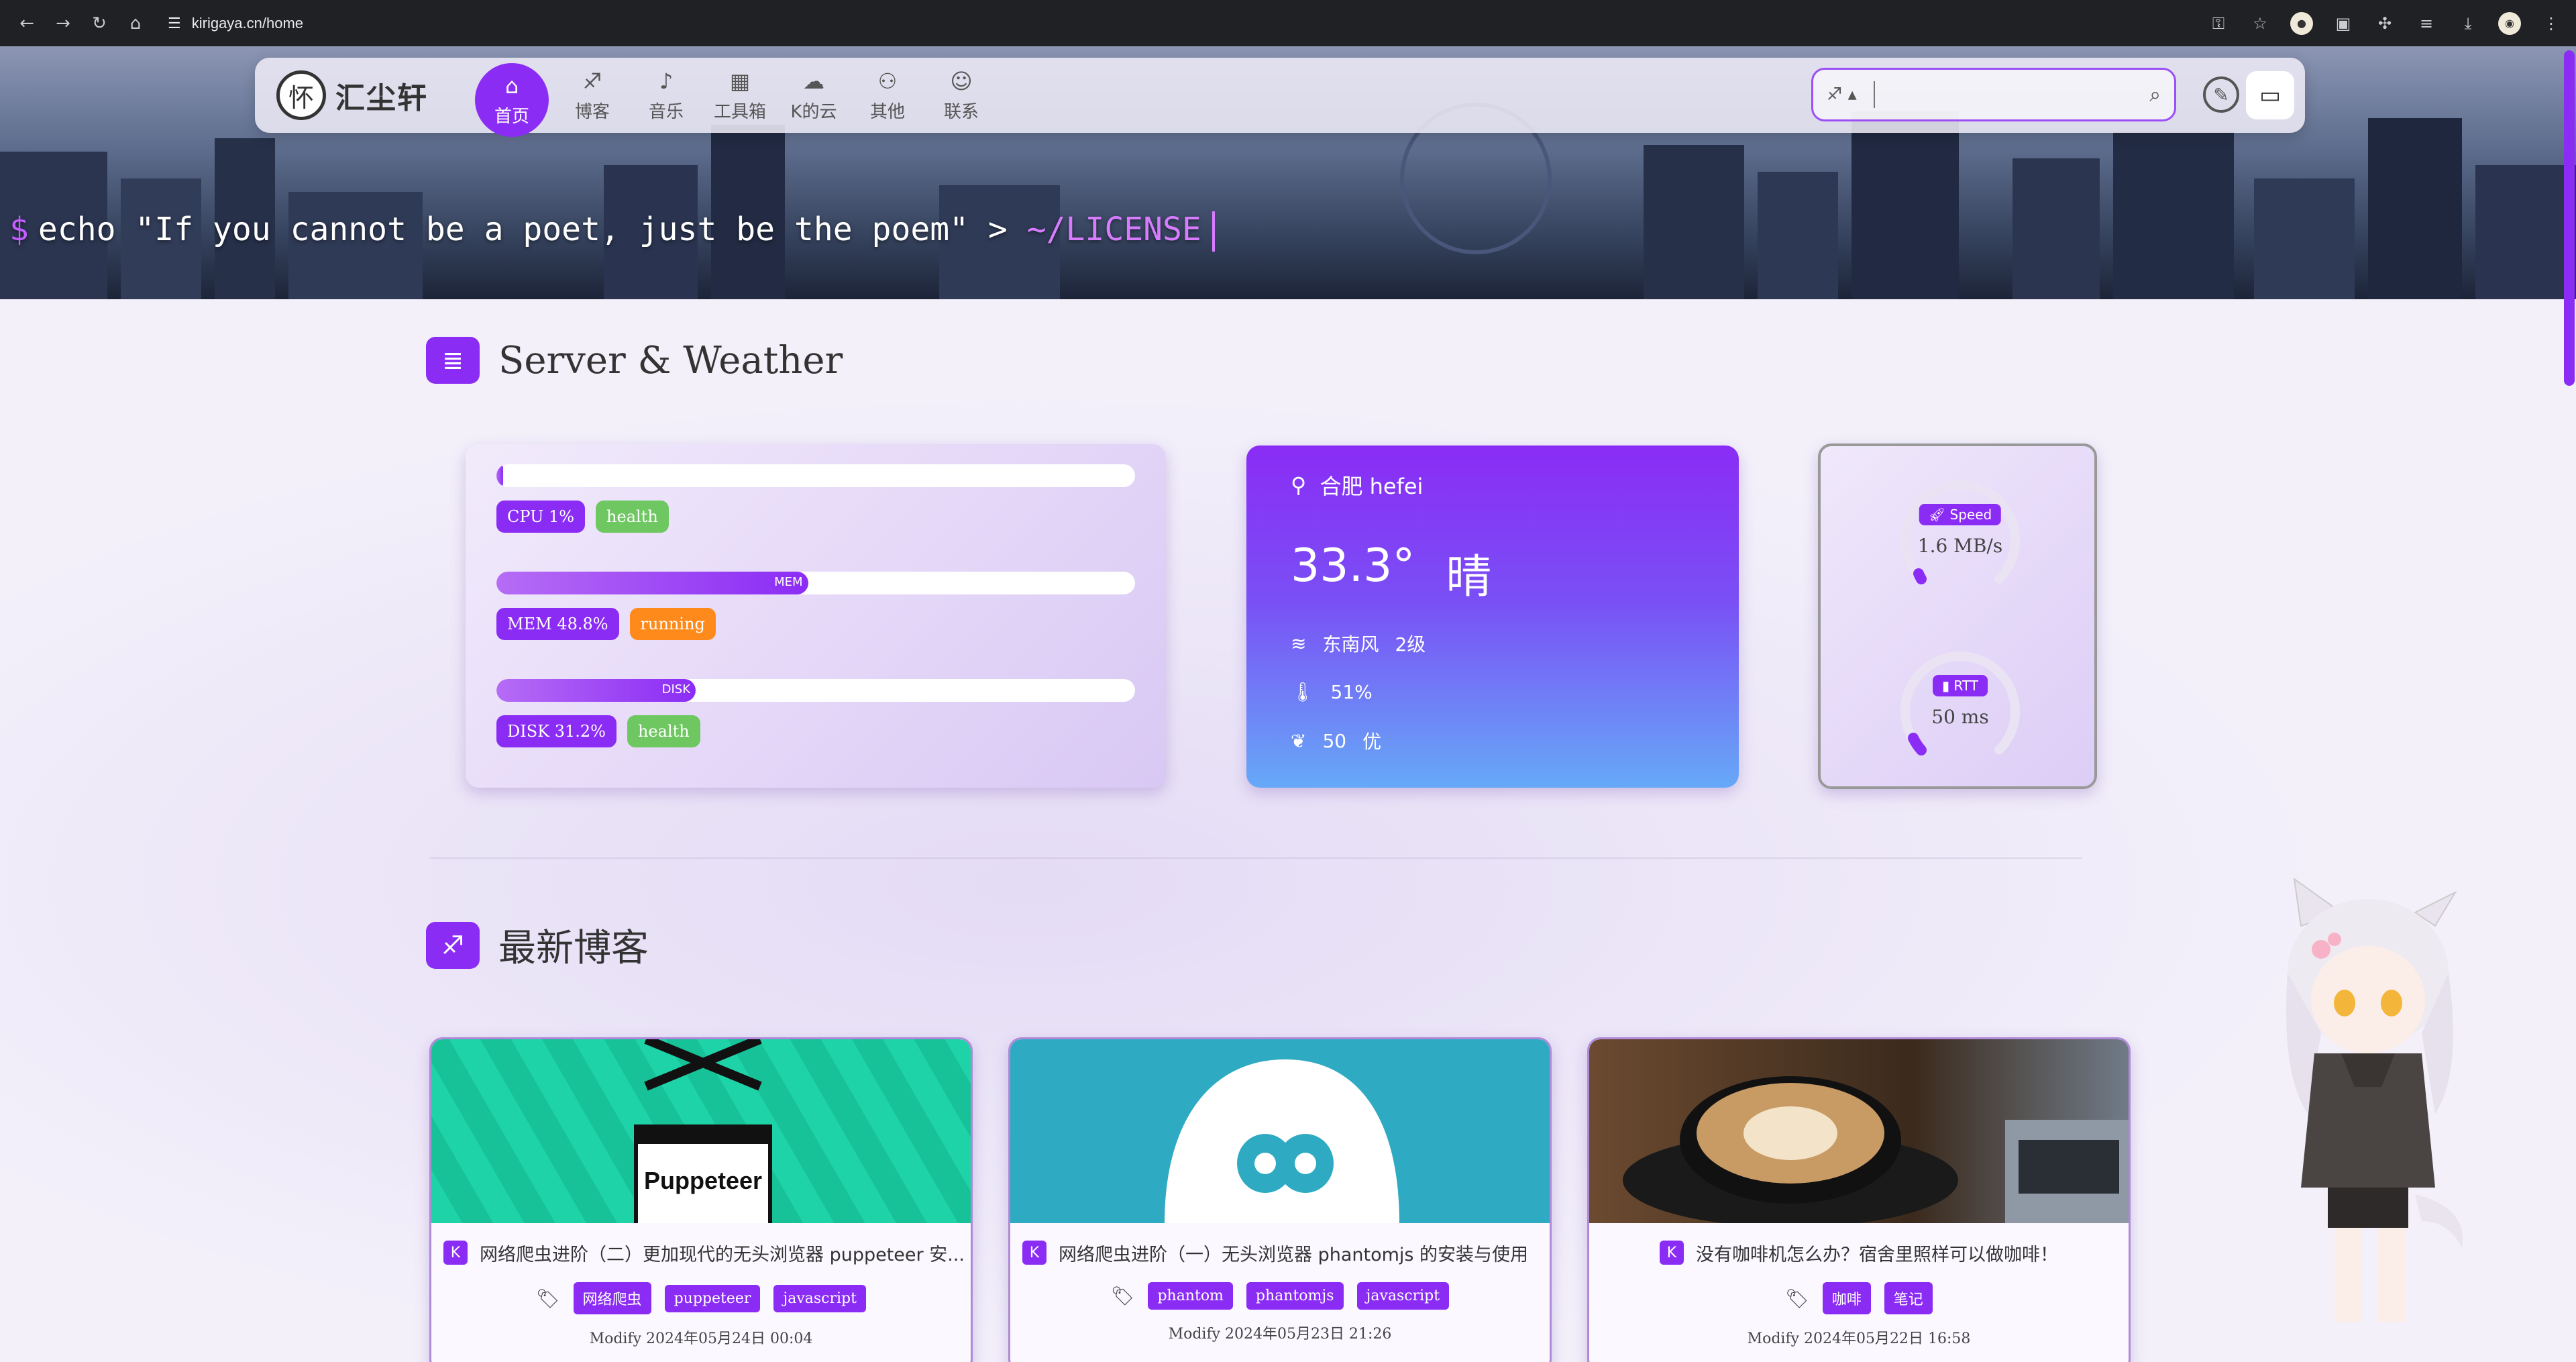  Describe the element at coordinates (815, 733) in the screenshot. I see `disk-row: DISK DISK 31.2% health` at that location.